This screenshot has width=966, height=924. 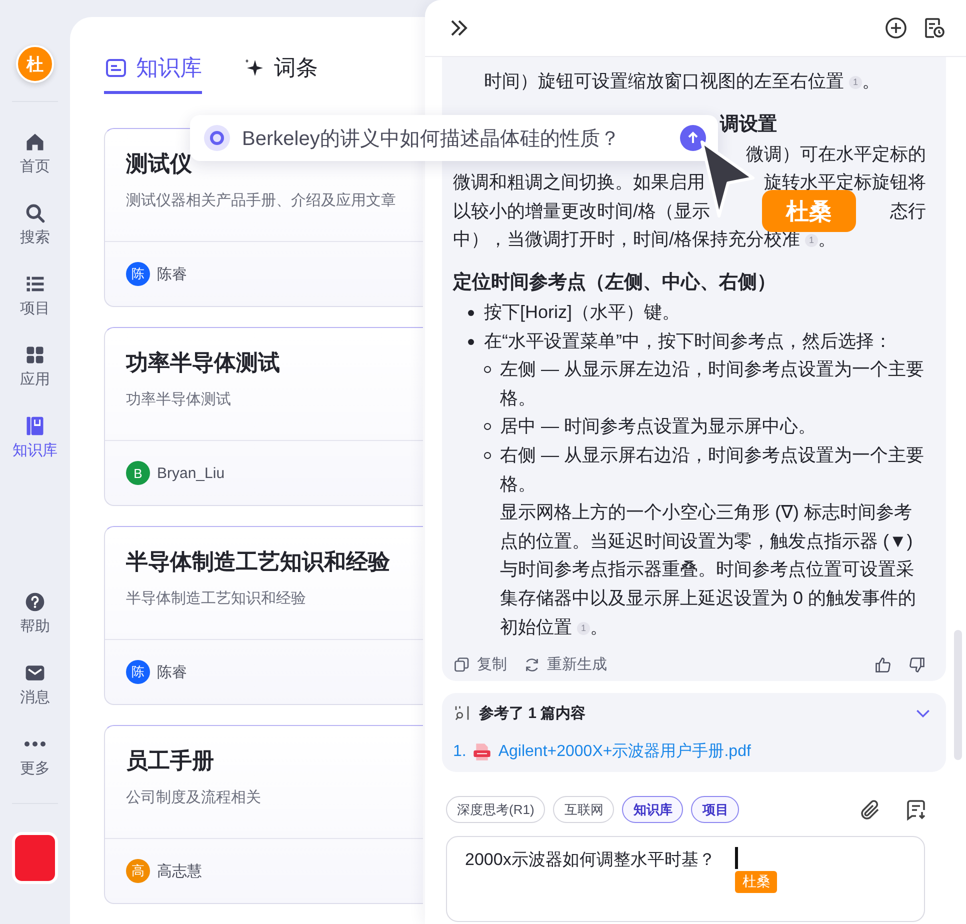 What do you see at coordinates (217, 138) in the screenshot?
I see `ring-icon` at bounding box center [217, 138].